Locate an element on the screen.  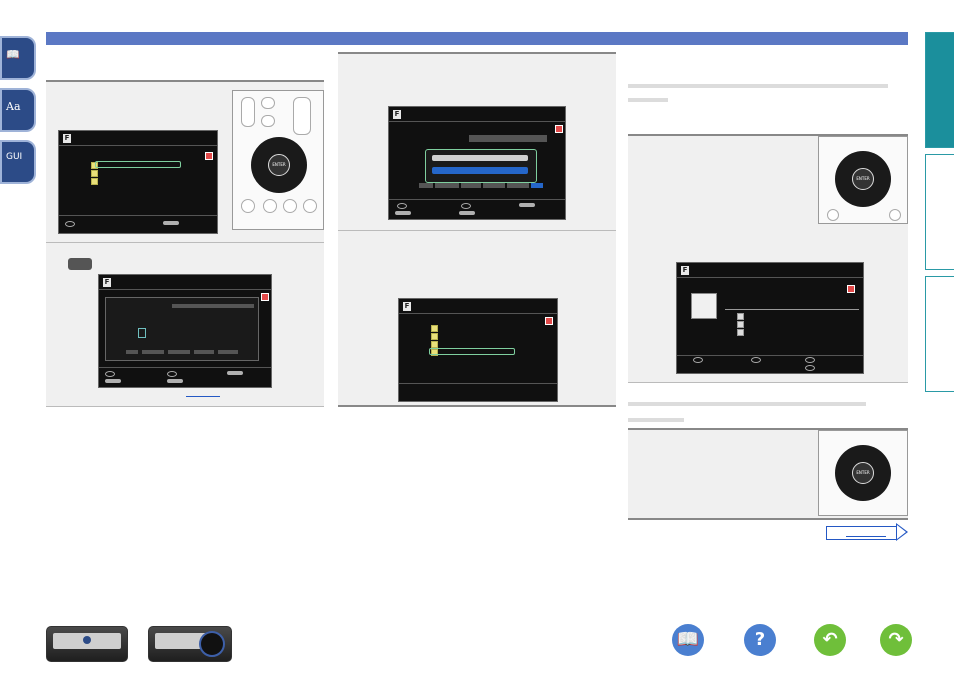
text-field is located at coordinates (508, 138).